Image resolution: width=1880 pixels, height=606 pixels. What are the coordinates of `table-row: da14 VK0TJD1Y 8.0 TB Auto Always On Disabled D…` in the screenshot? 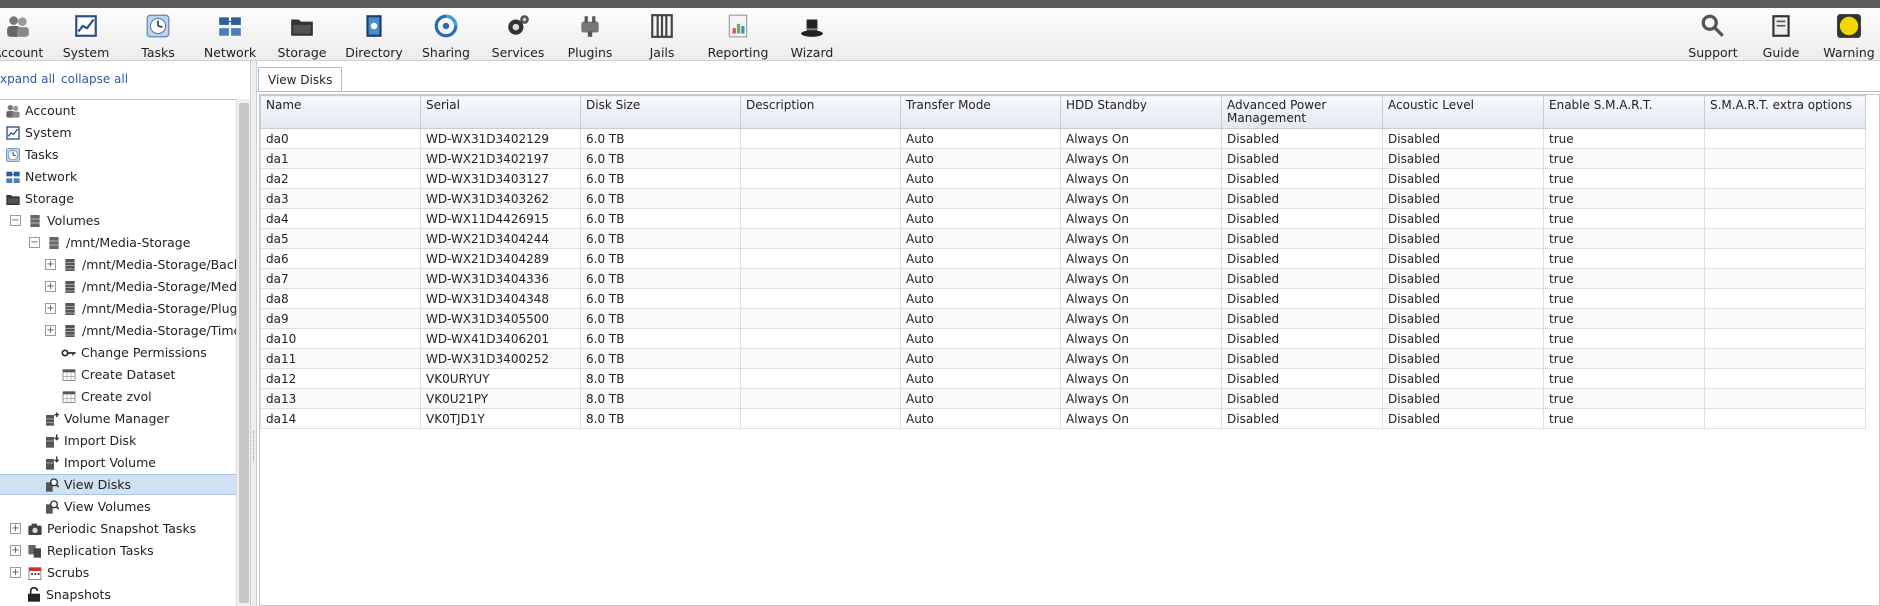 It's located at (1063, 418).